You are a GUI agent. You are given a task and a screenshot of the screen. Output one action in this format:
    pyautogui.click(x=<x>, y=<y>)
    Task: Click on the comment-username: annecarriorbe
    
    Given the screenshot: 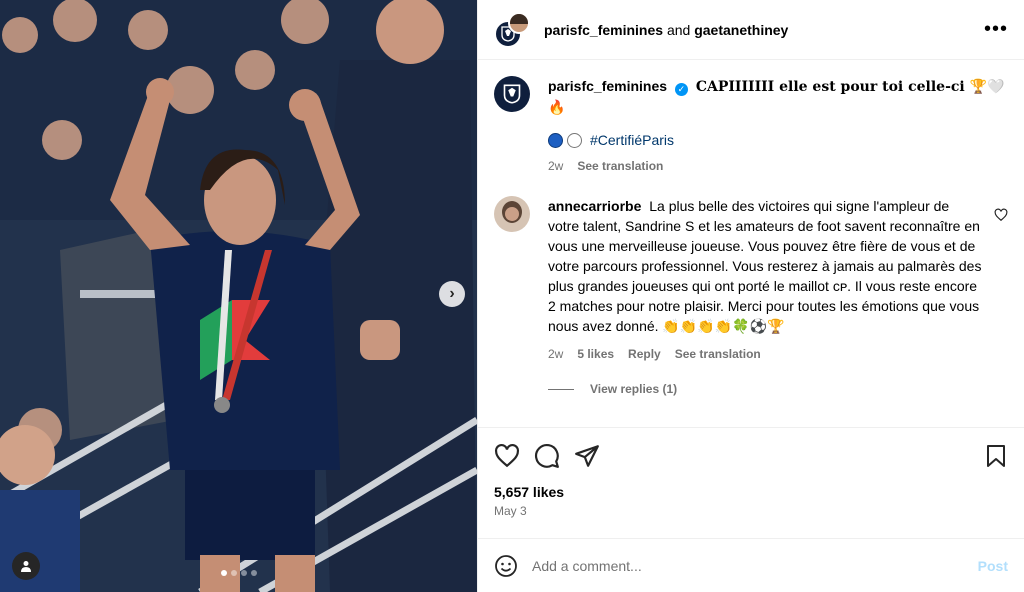 What is the action you would take?
    pyautogui.click(x=594, y=206)
    